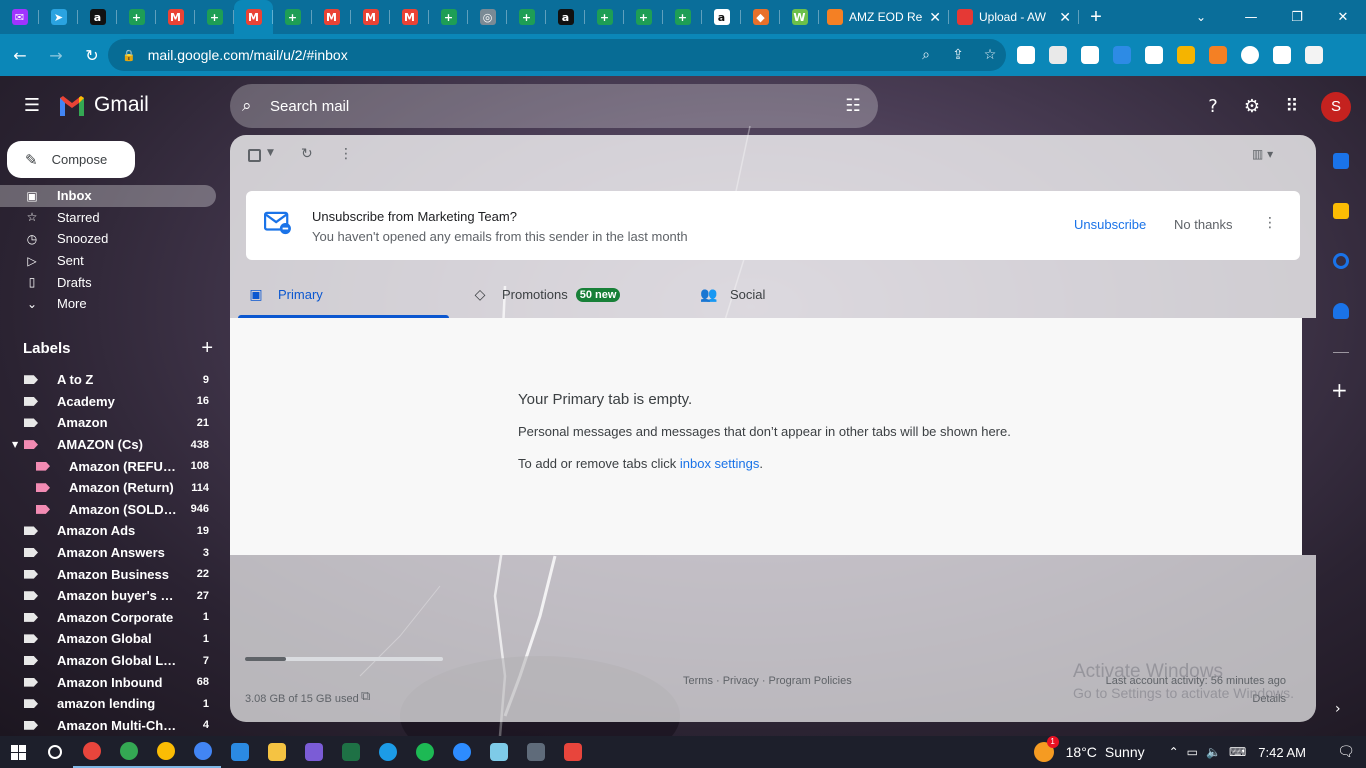 This screenshot has width=1366, height=768. Describe the element at coordinates (1014, 17) in the screenshot. I see `browser-tab-upload-aws: Upload - AW ✕` at that location.